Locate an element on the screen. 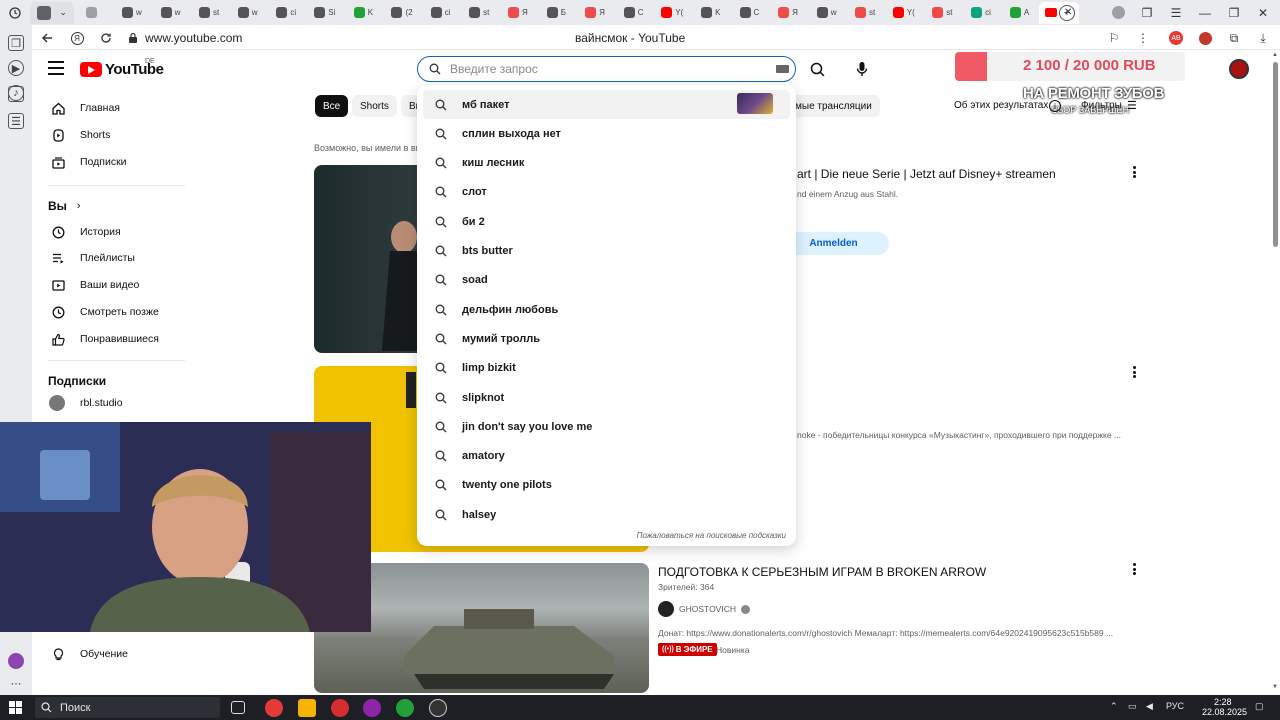 This screenshot has height=720, width=1280. url-text: www.youtube.com is located at coordinates (193, 38).